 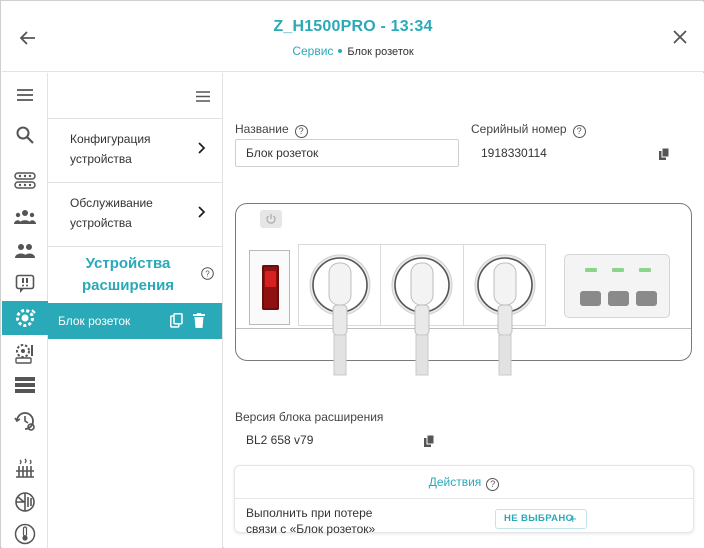 I want to click on breadcrumb: Сервис Блок розеток, so click(x=353, y=51).